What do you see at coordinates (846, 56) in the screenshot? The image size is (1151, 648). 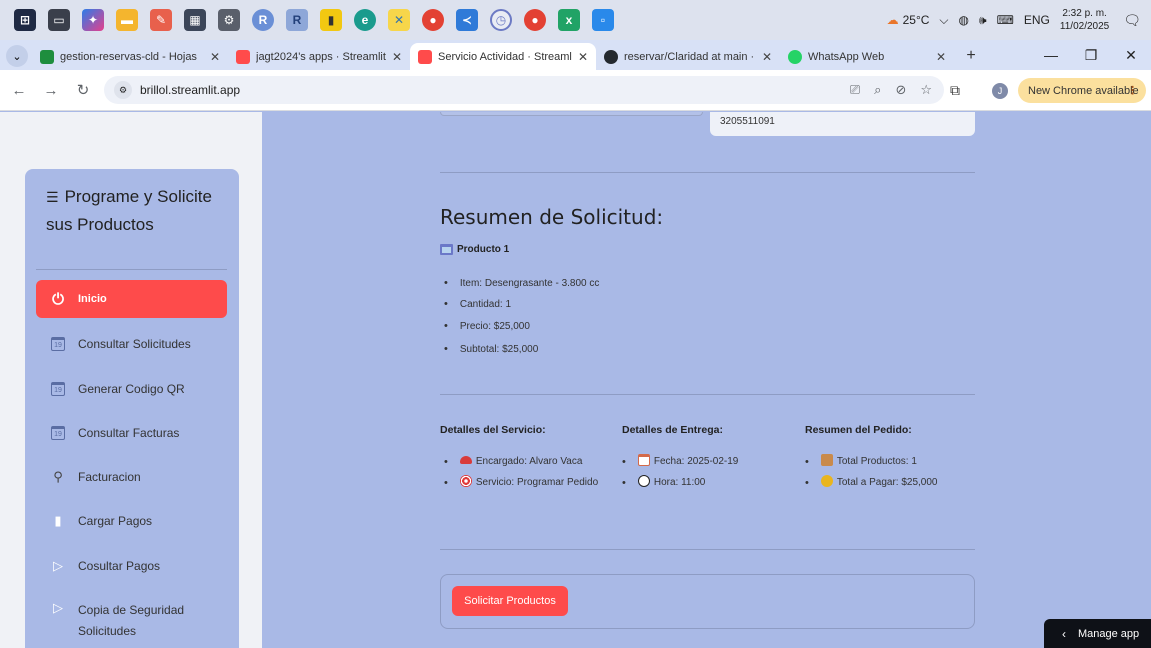 I see `tab-title: WhatsApp Web` at bounding box center [846, 56].